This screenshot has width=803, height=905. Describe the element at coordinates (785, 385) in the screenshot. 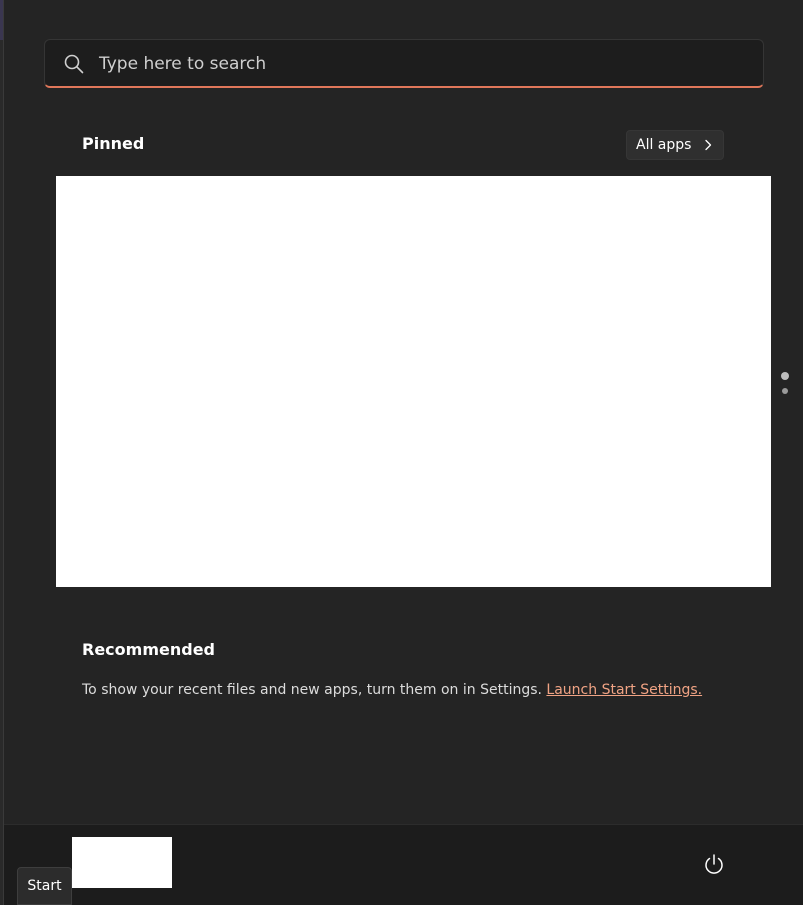

I see `pinned-page-indicator` at that location.